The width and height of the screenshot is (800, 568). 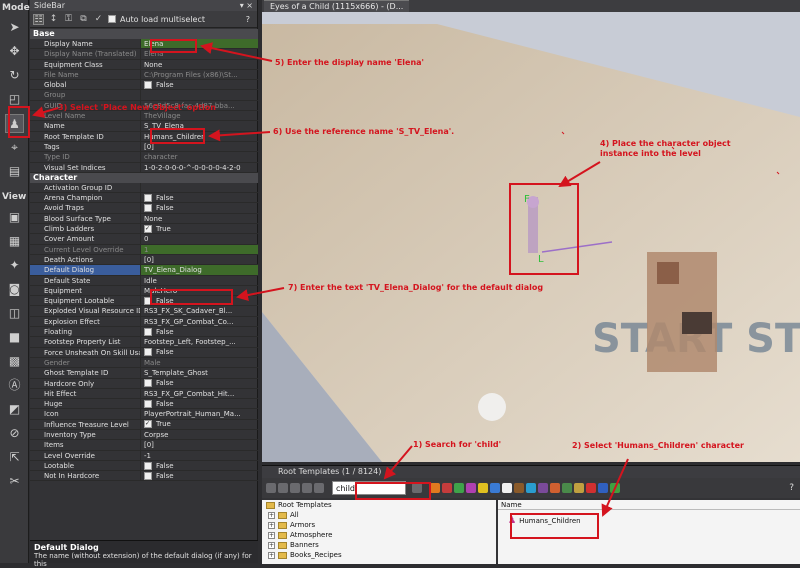 I want to click on annotation-step-6: 6) Use the reference name 'S_TV_Elena'., so click(x=364, y=131).